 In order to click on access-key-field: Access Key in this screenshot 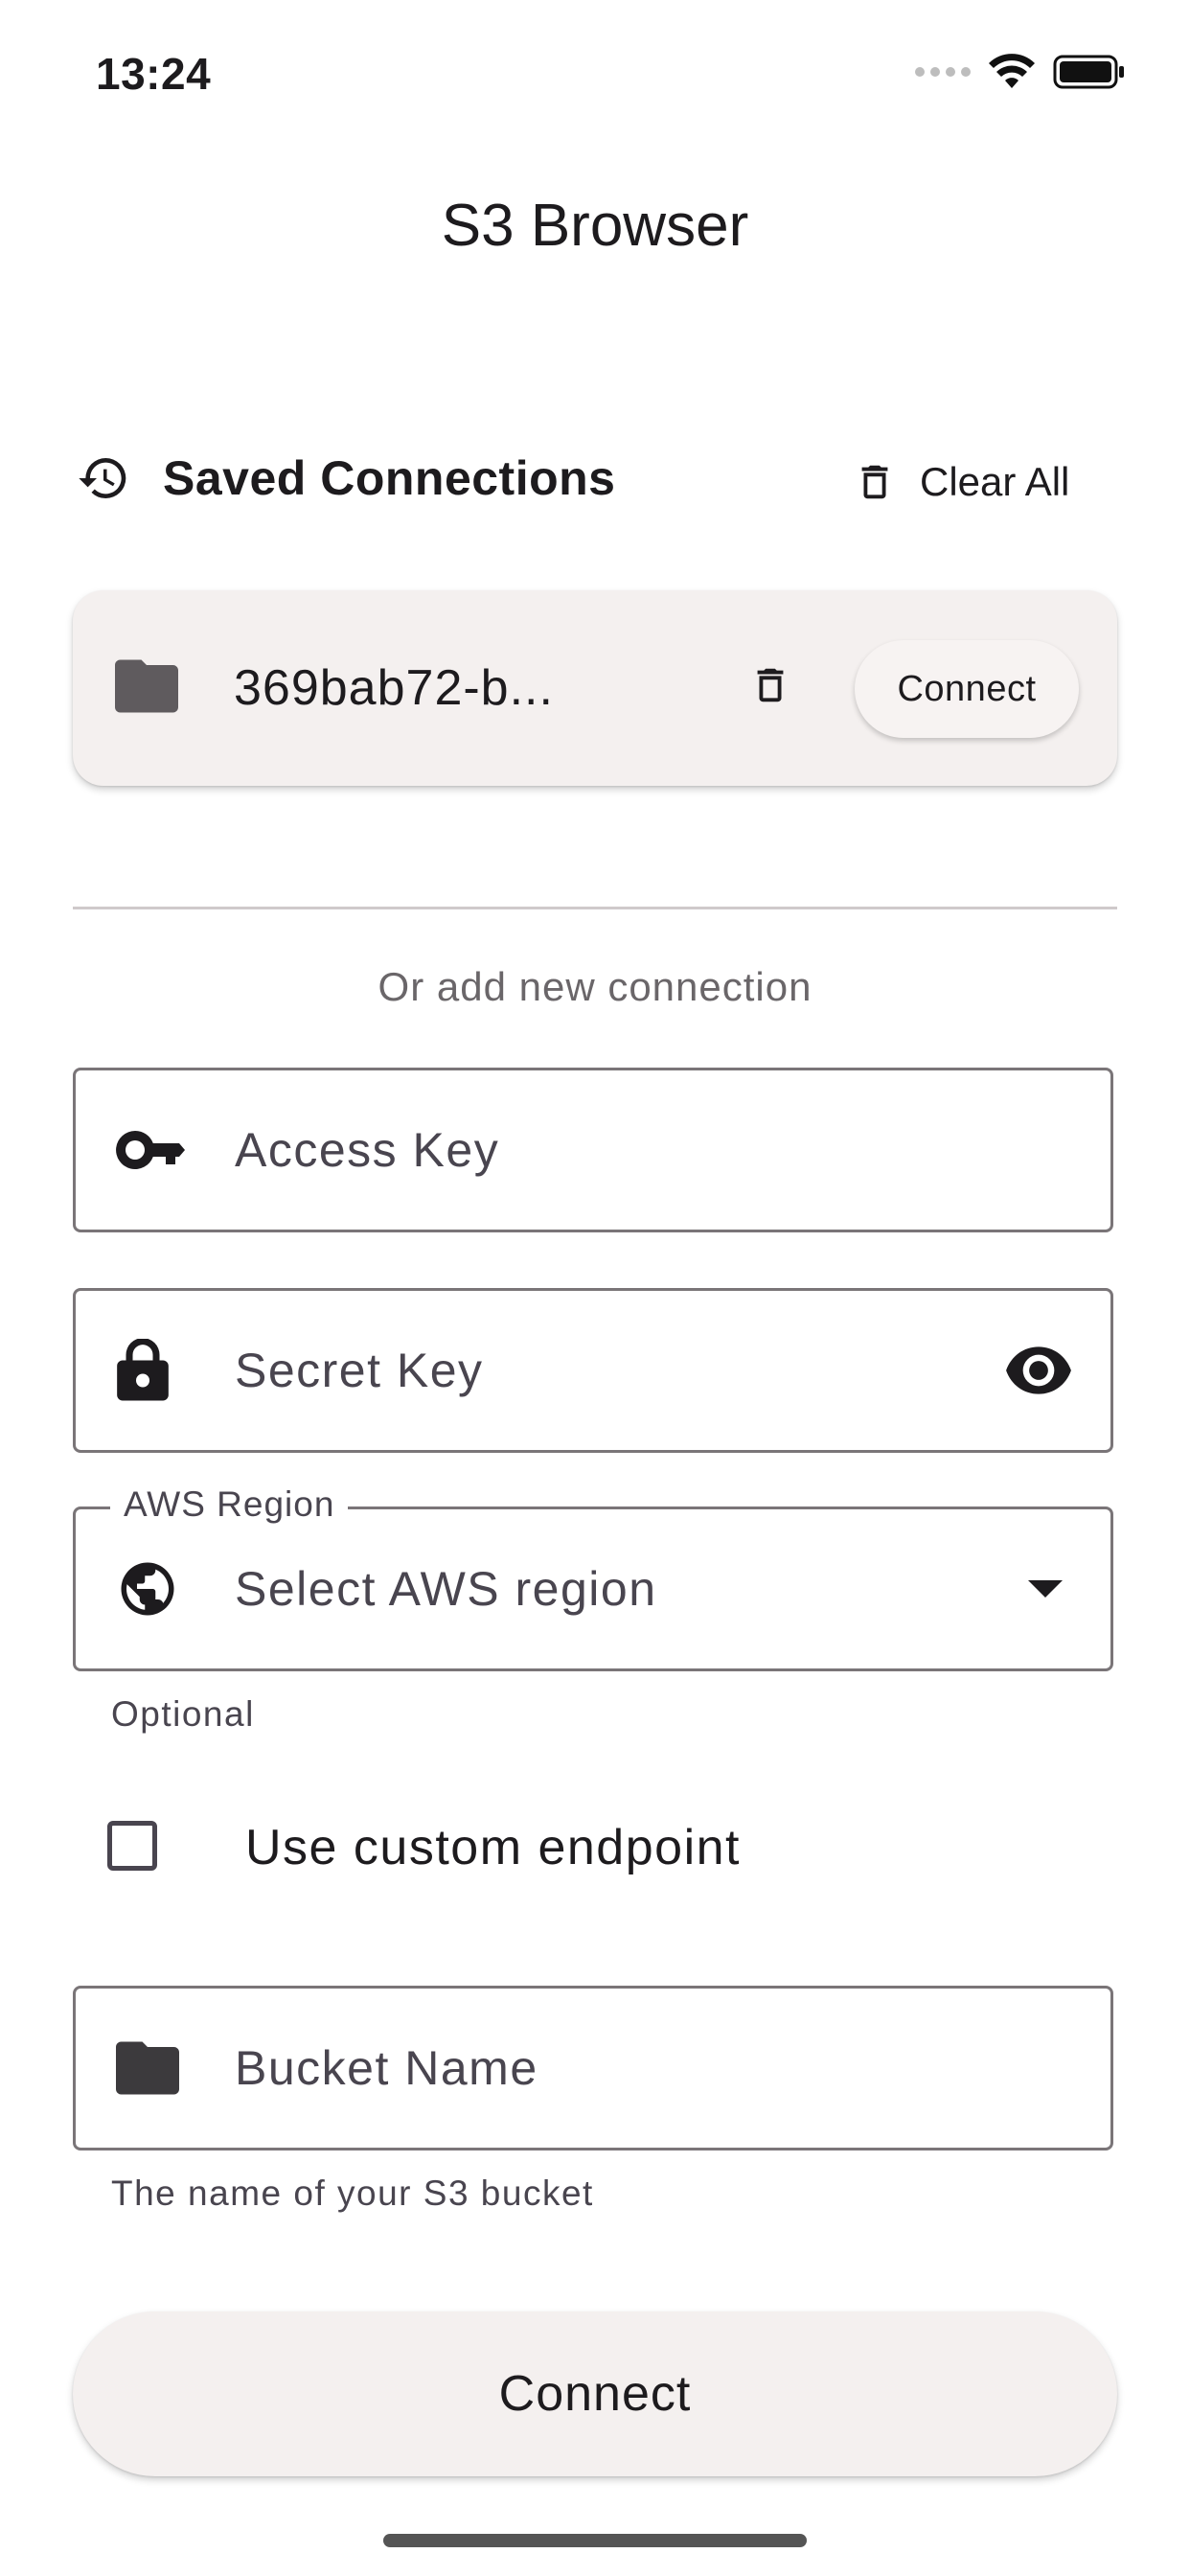, I will do `click(593, 1150)`.